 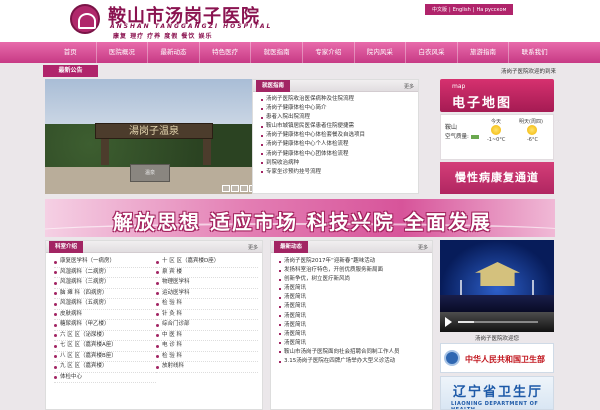 I want to click on e-map-button: map 电子地图, so click(x=497, y=95).